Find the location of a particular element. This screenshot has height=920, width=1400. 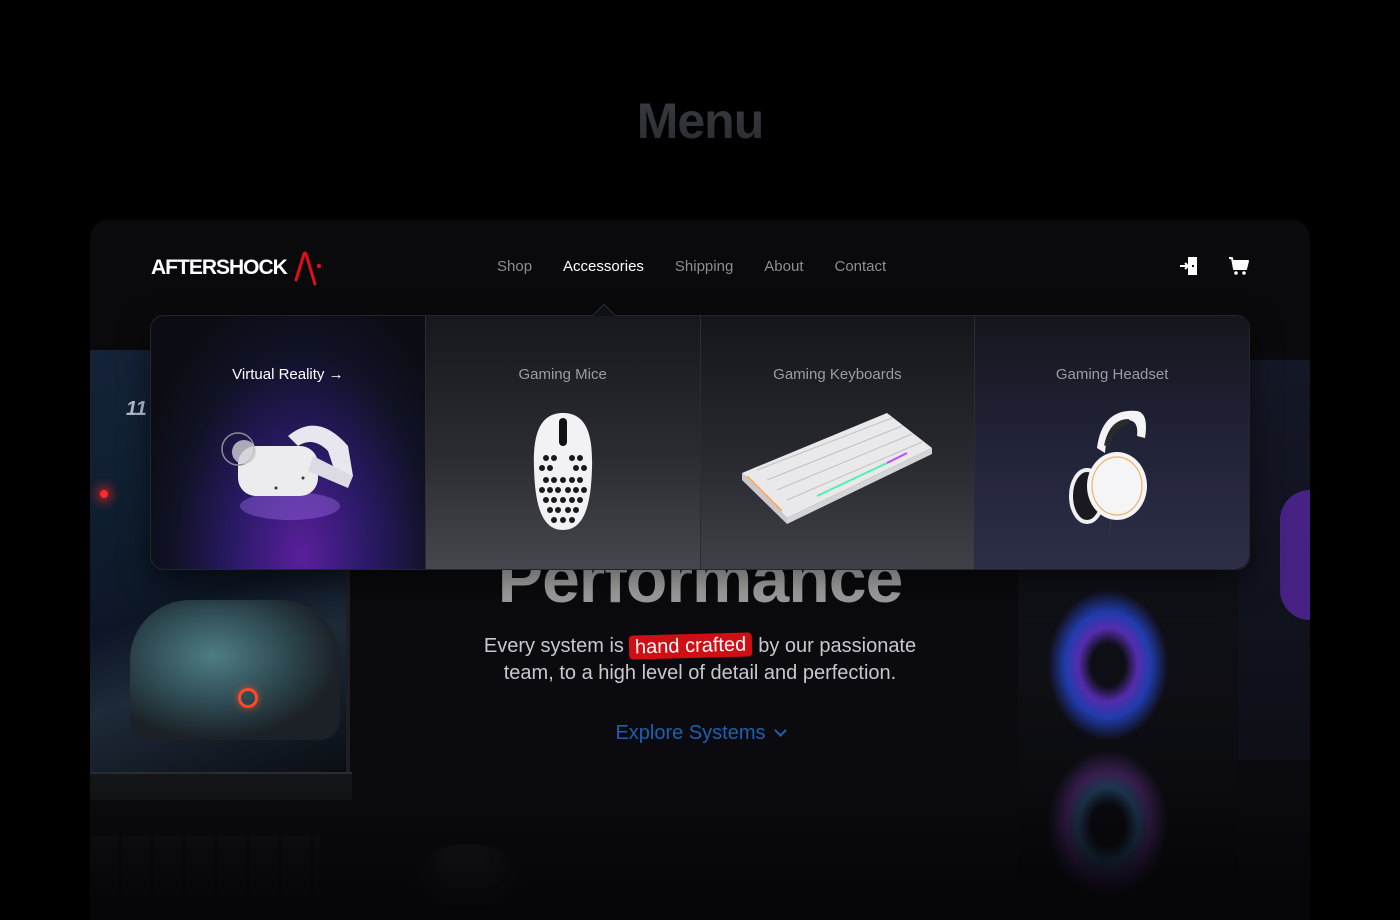

subtitle-after: by our passionate is located at coordinates (837, 646).